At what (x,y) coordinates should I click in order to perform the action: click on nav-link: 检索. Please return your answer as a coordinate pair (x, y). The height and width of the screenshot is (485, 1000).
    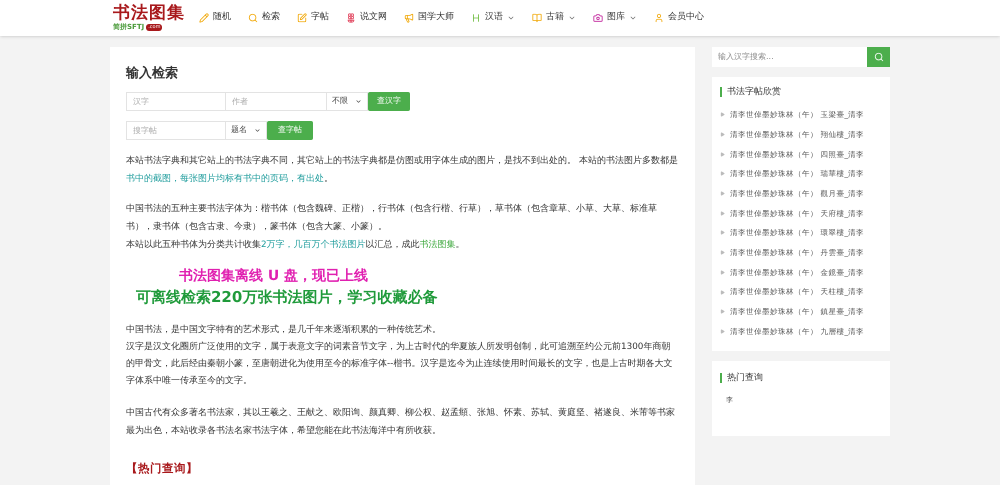
    Looking at the image, I should click on (264, 18).